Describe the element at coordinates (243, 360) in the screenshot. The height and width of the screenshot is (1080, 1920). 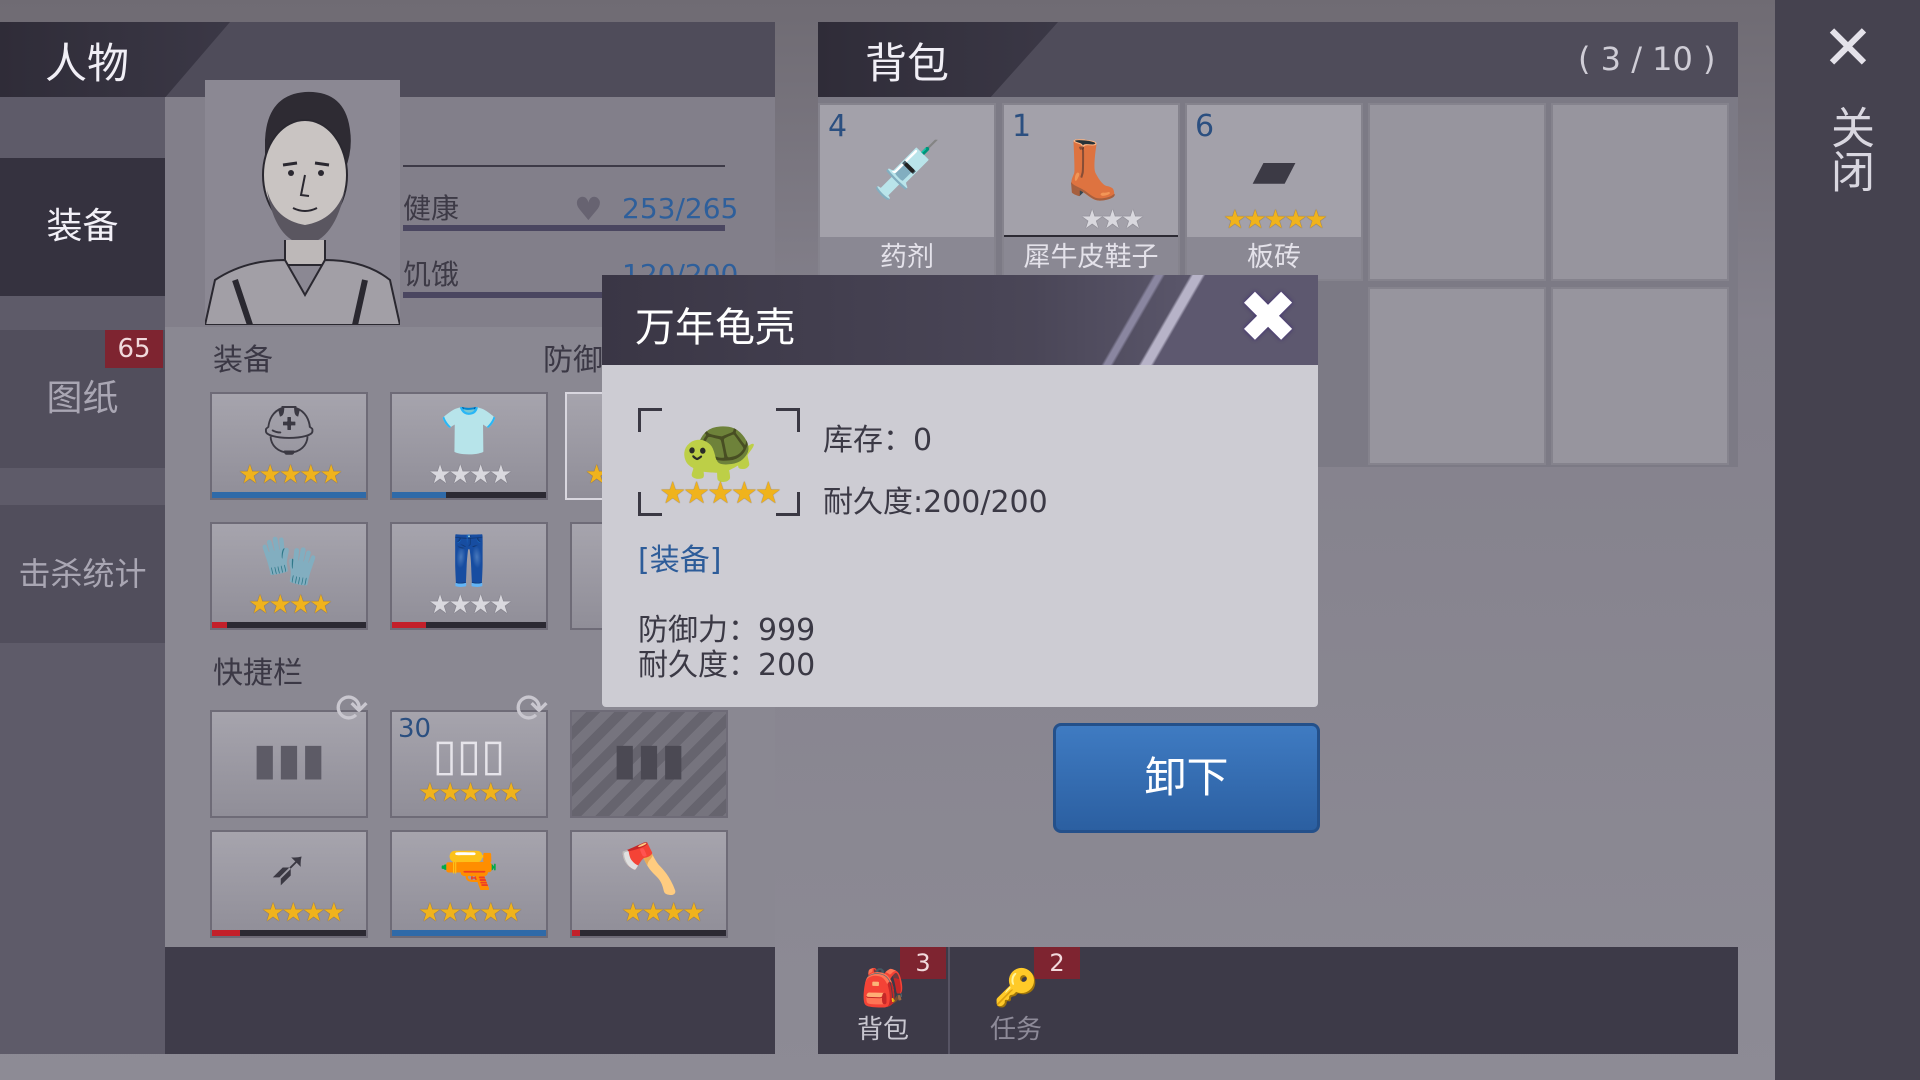
I see `equipment-section-title: 装备` at that location.